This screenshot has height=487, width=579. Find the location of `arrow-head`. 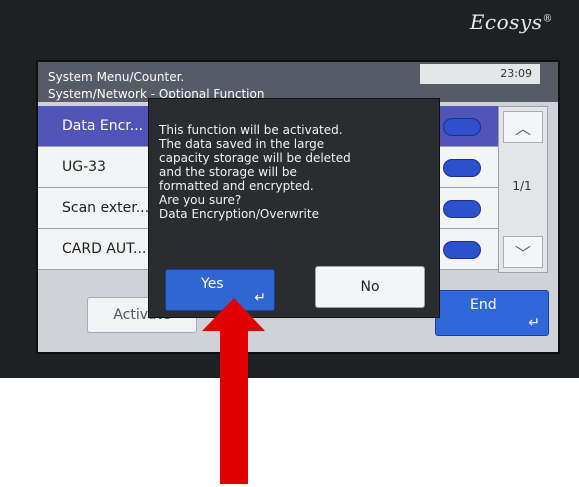

arrow-head is located at coordinates (233, 314).